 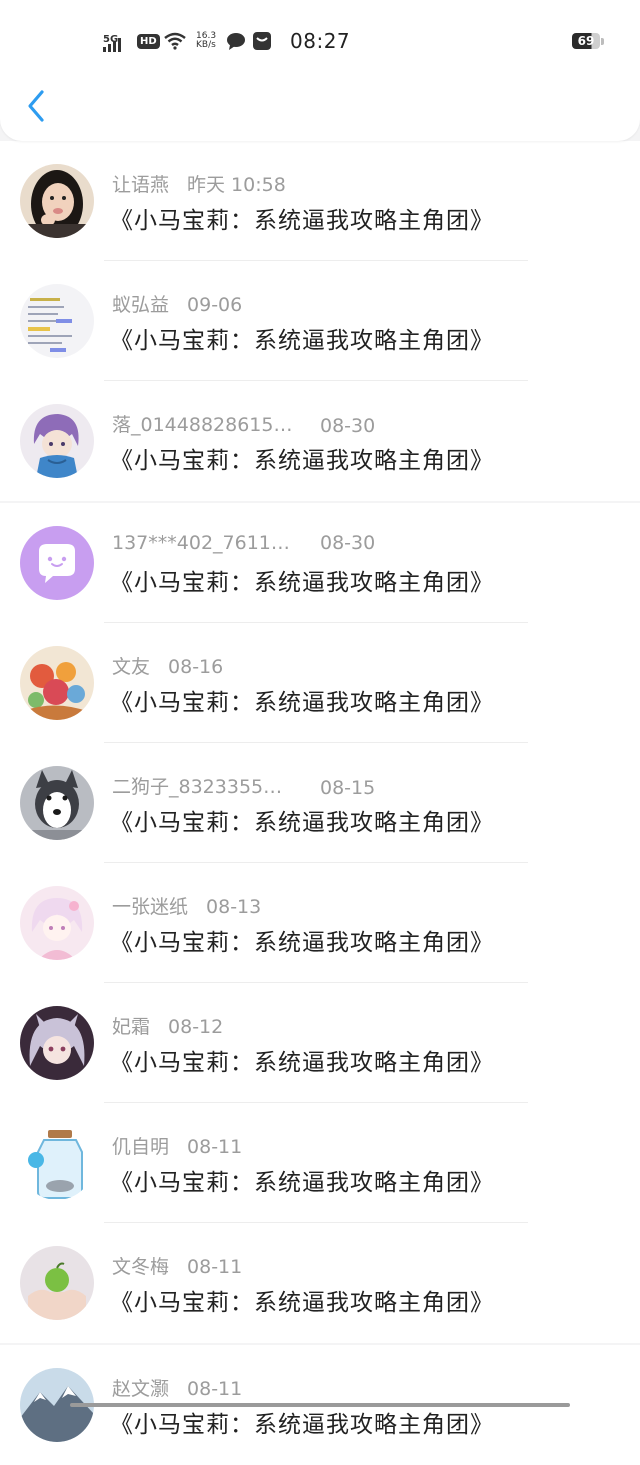 I want to click on home-indicator, so click(x=320, y=1405).